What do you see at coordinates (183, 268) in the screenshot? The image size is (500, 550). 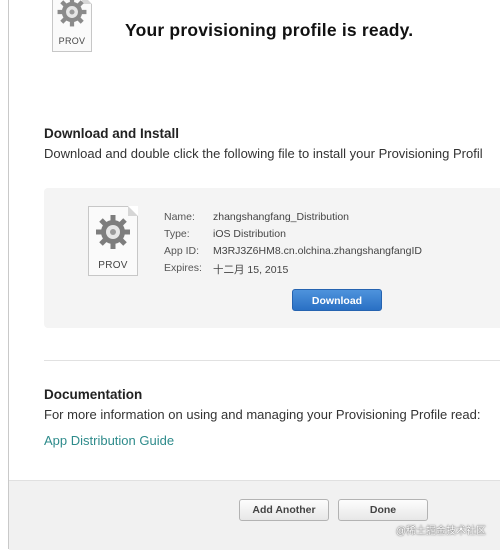 I see `expires-label: Expires:` at bounding box center [183, 268].